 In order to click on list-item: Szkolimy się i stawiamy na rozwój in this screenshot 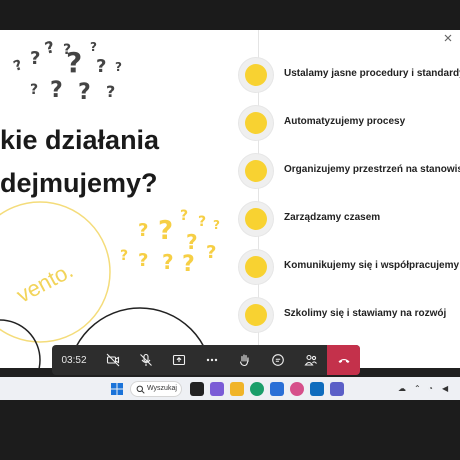, I will do `click(349, 315)`.